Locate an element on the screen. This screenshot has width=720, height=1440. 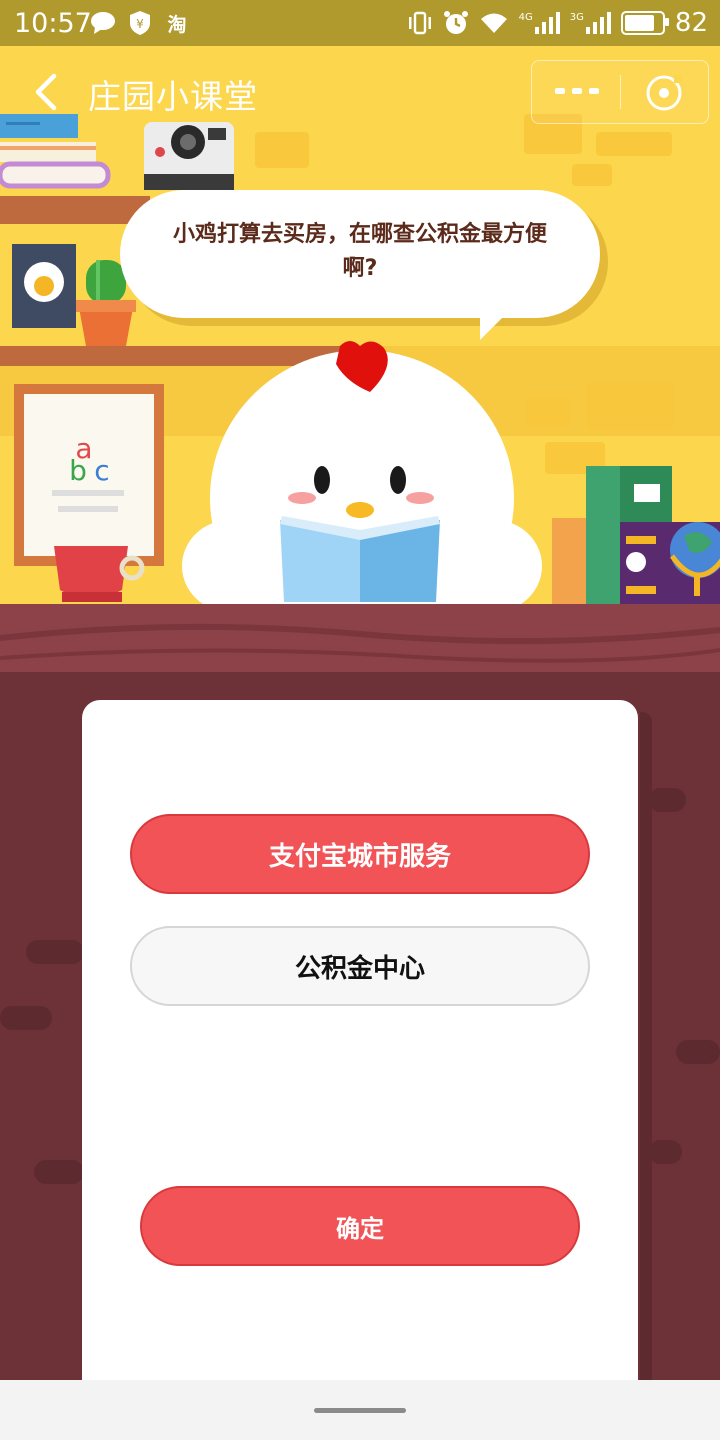
question-text: 小鸡打算去买房，在哪查公积金最方便啊? is located at coordinates (359, 251).